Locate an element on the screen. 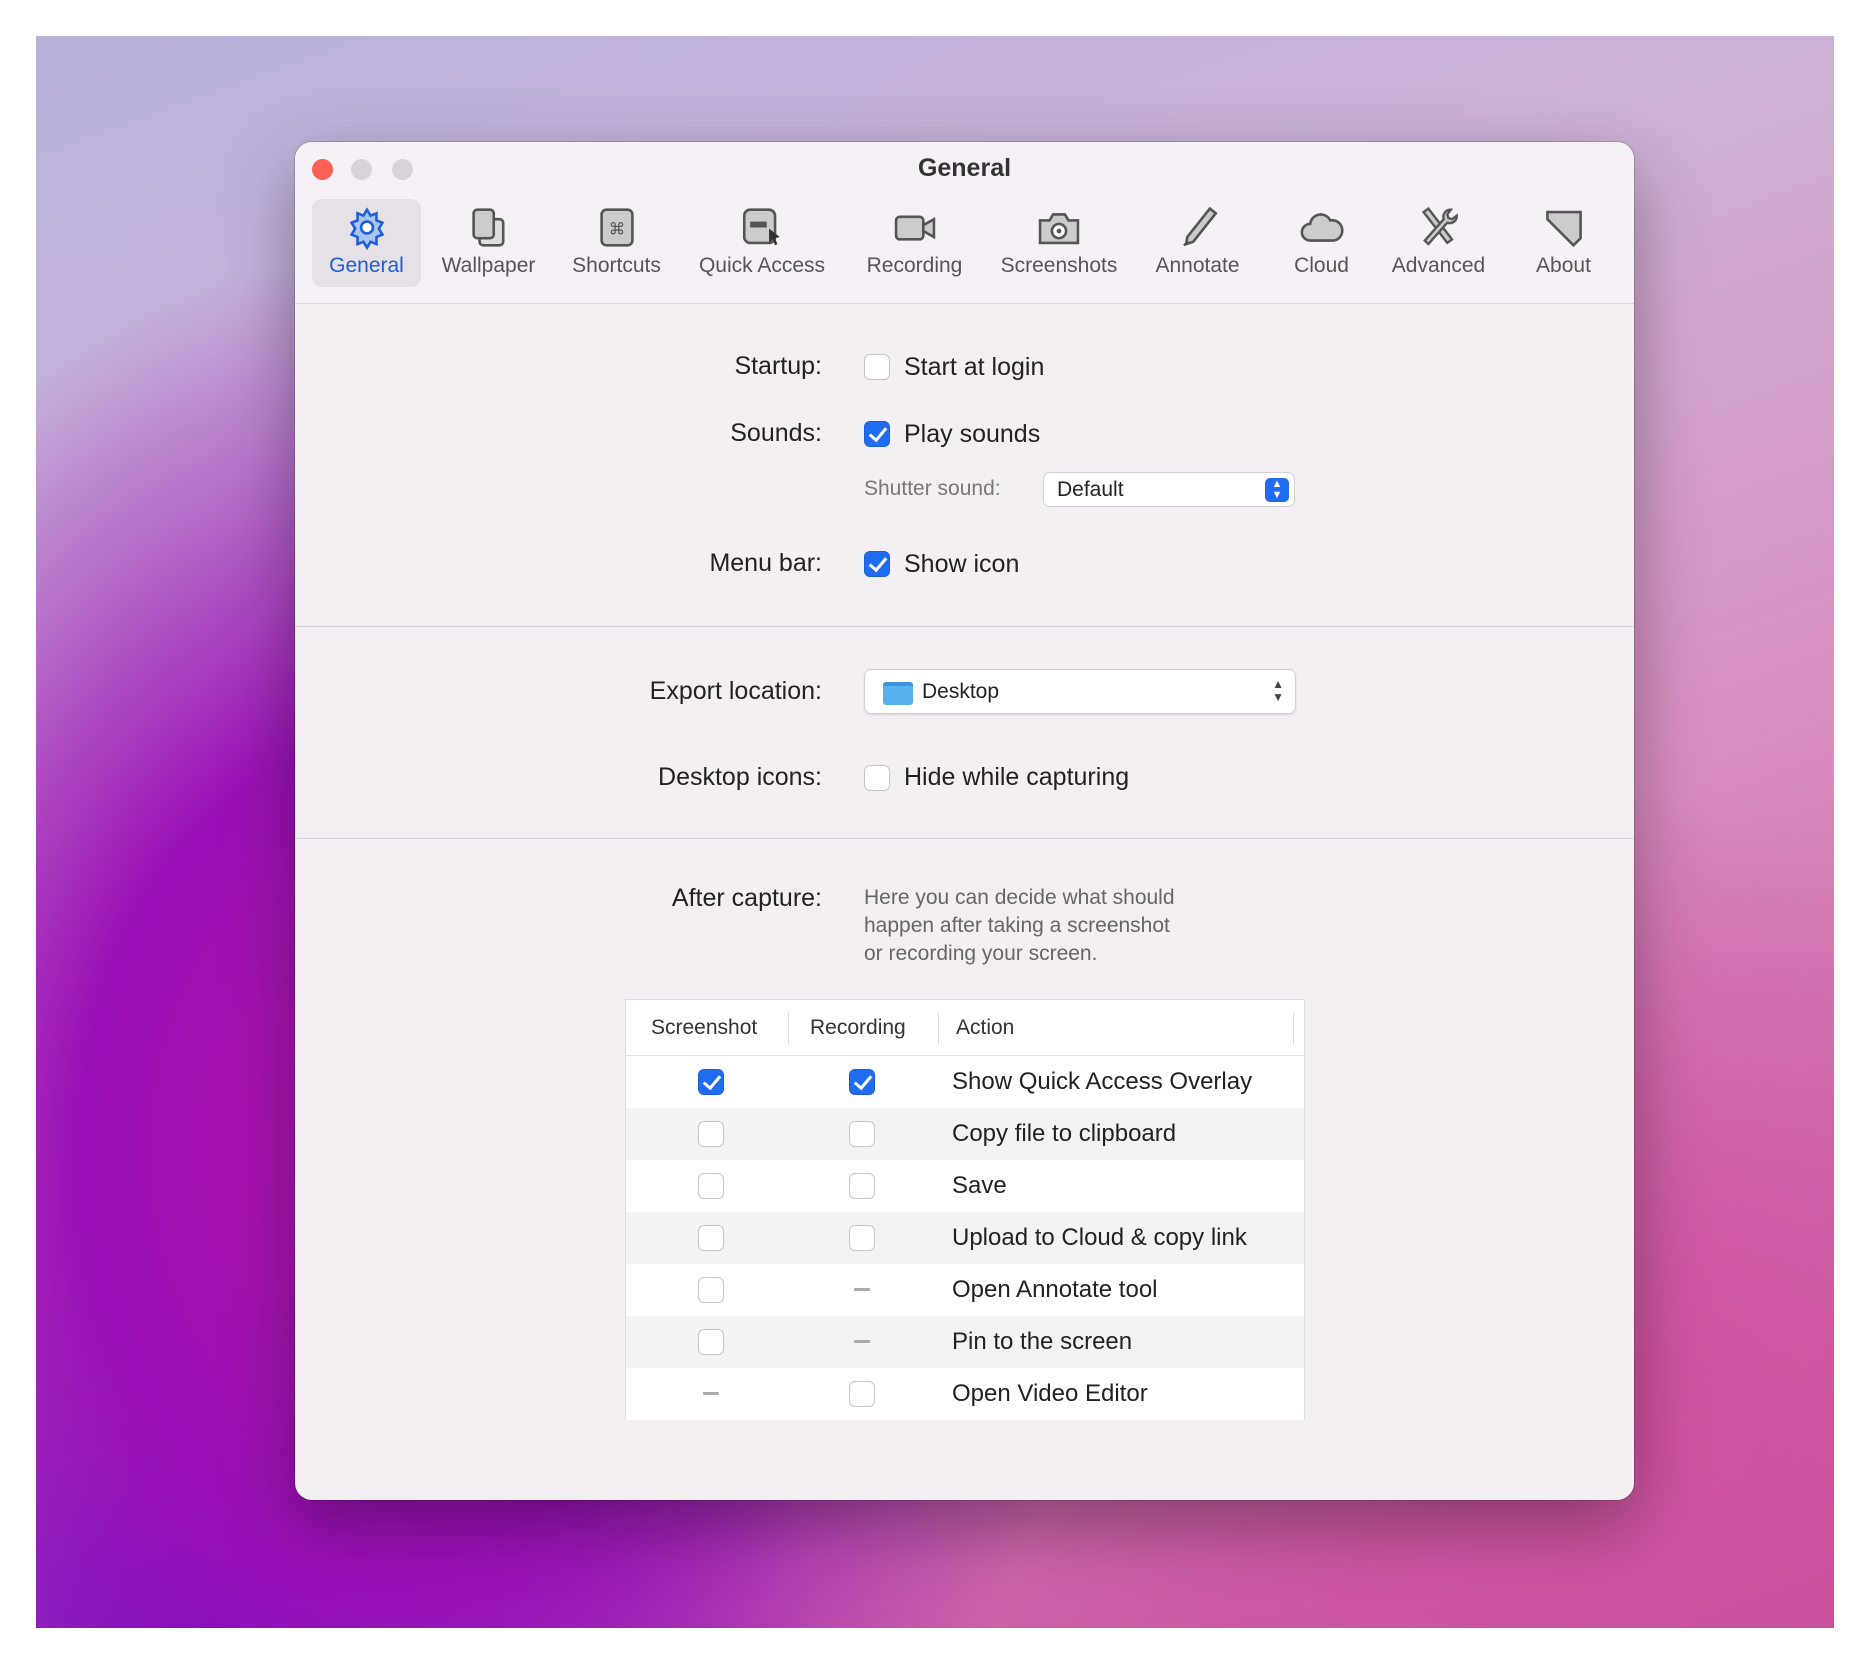  tab-shortcuts: ⌘ Shortcuts is located at coordinates (616, 243).